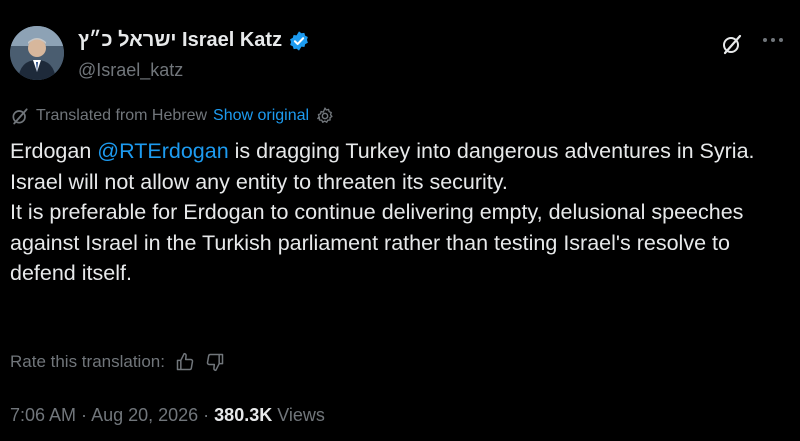  I want to click on grok-small-icon, so click(20, 116).